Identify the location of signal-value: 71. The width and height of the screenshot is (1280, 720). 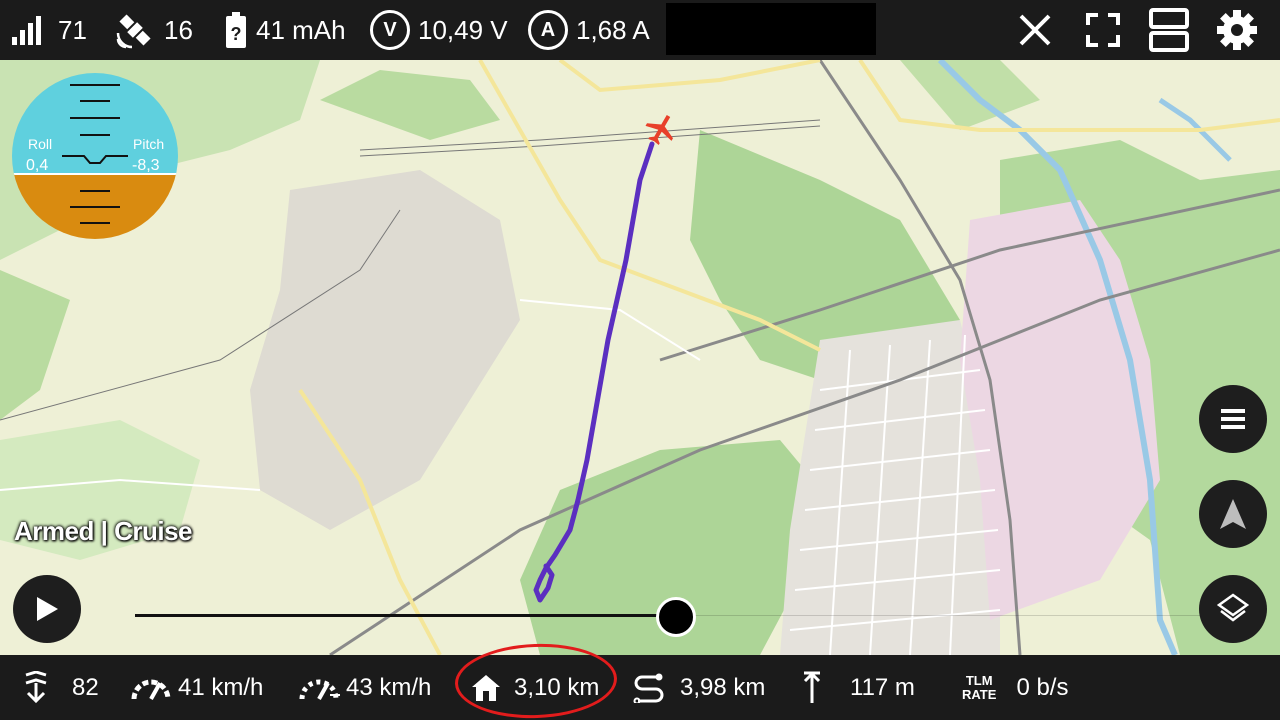
(72, 29).